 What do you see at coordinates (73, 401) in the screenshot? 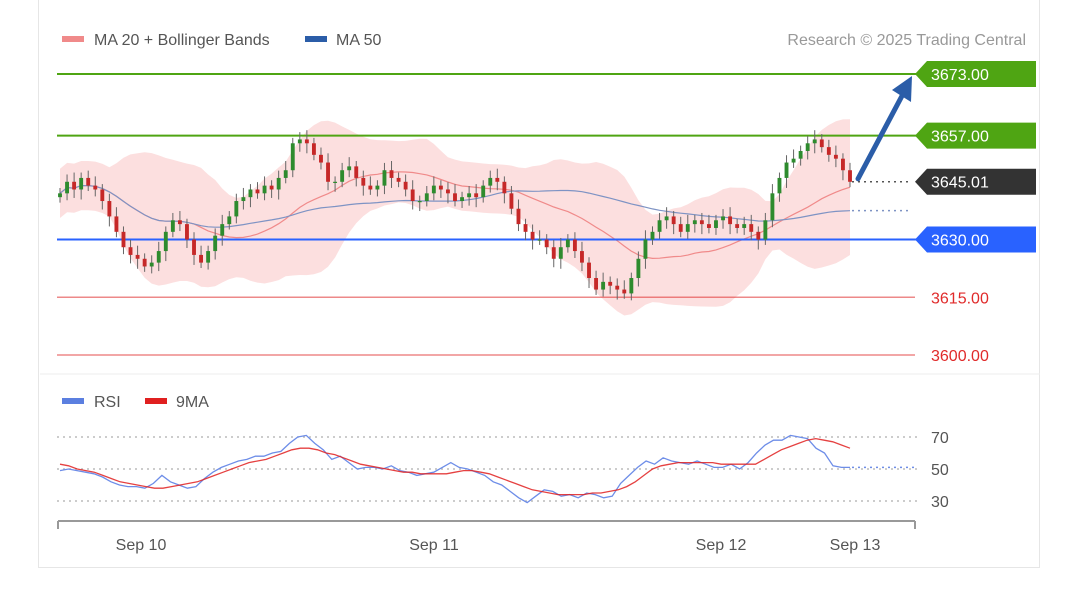
I see `legend-swatch-rsi` at bounding box center [73, 401].